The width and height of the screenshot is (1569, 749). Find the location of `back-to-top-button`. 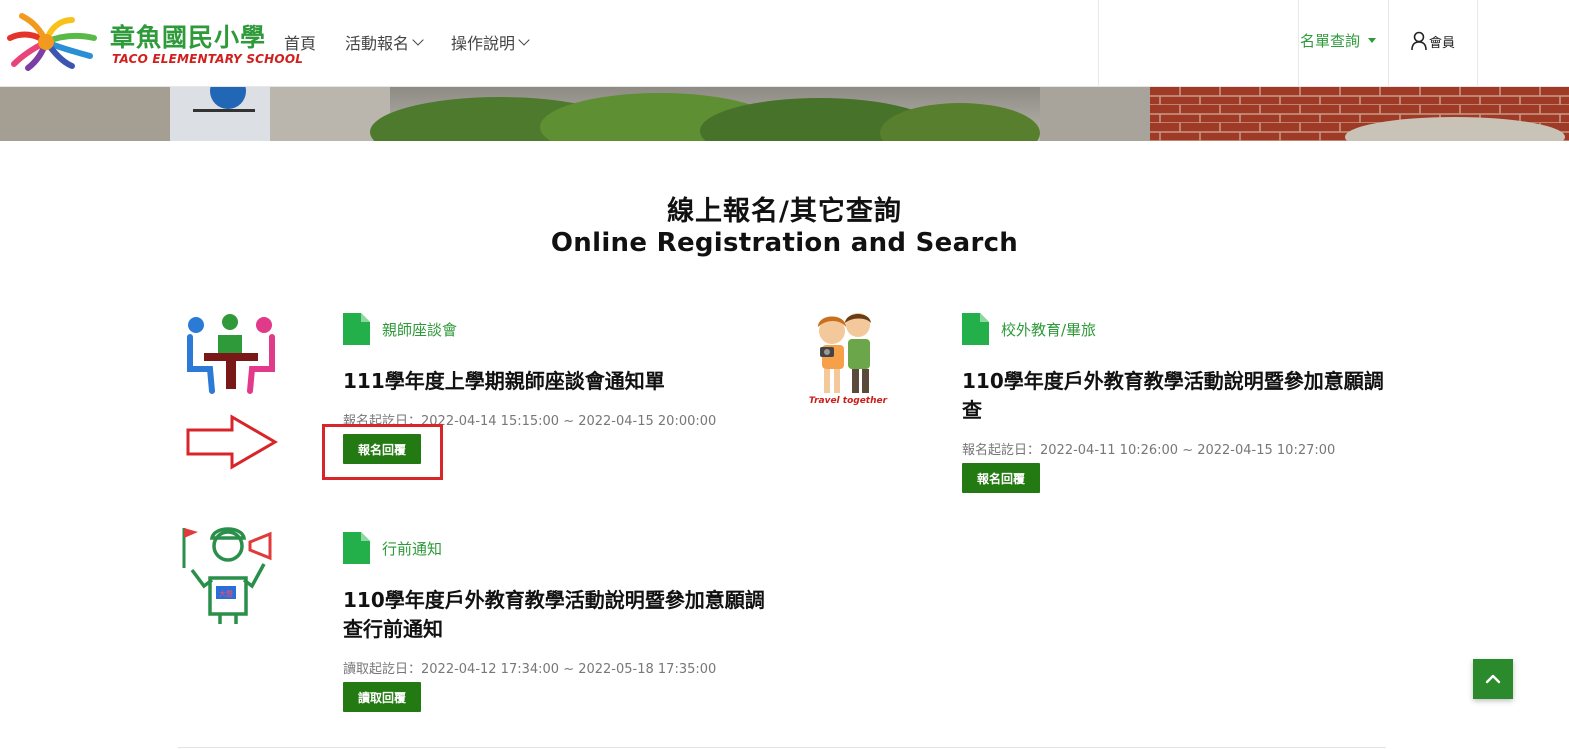

back-to-top-button is located at coordinates (1493, 679).